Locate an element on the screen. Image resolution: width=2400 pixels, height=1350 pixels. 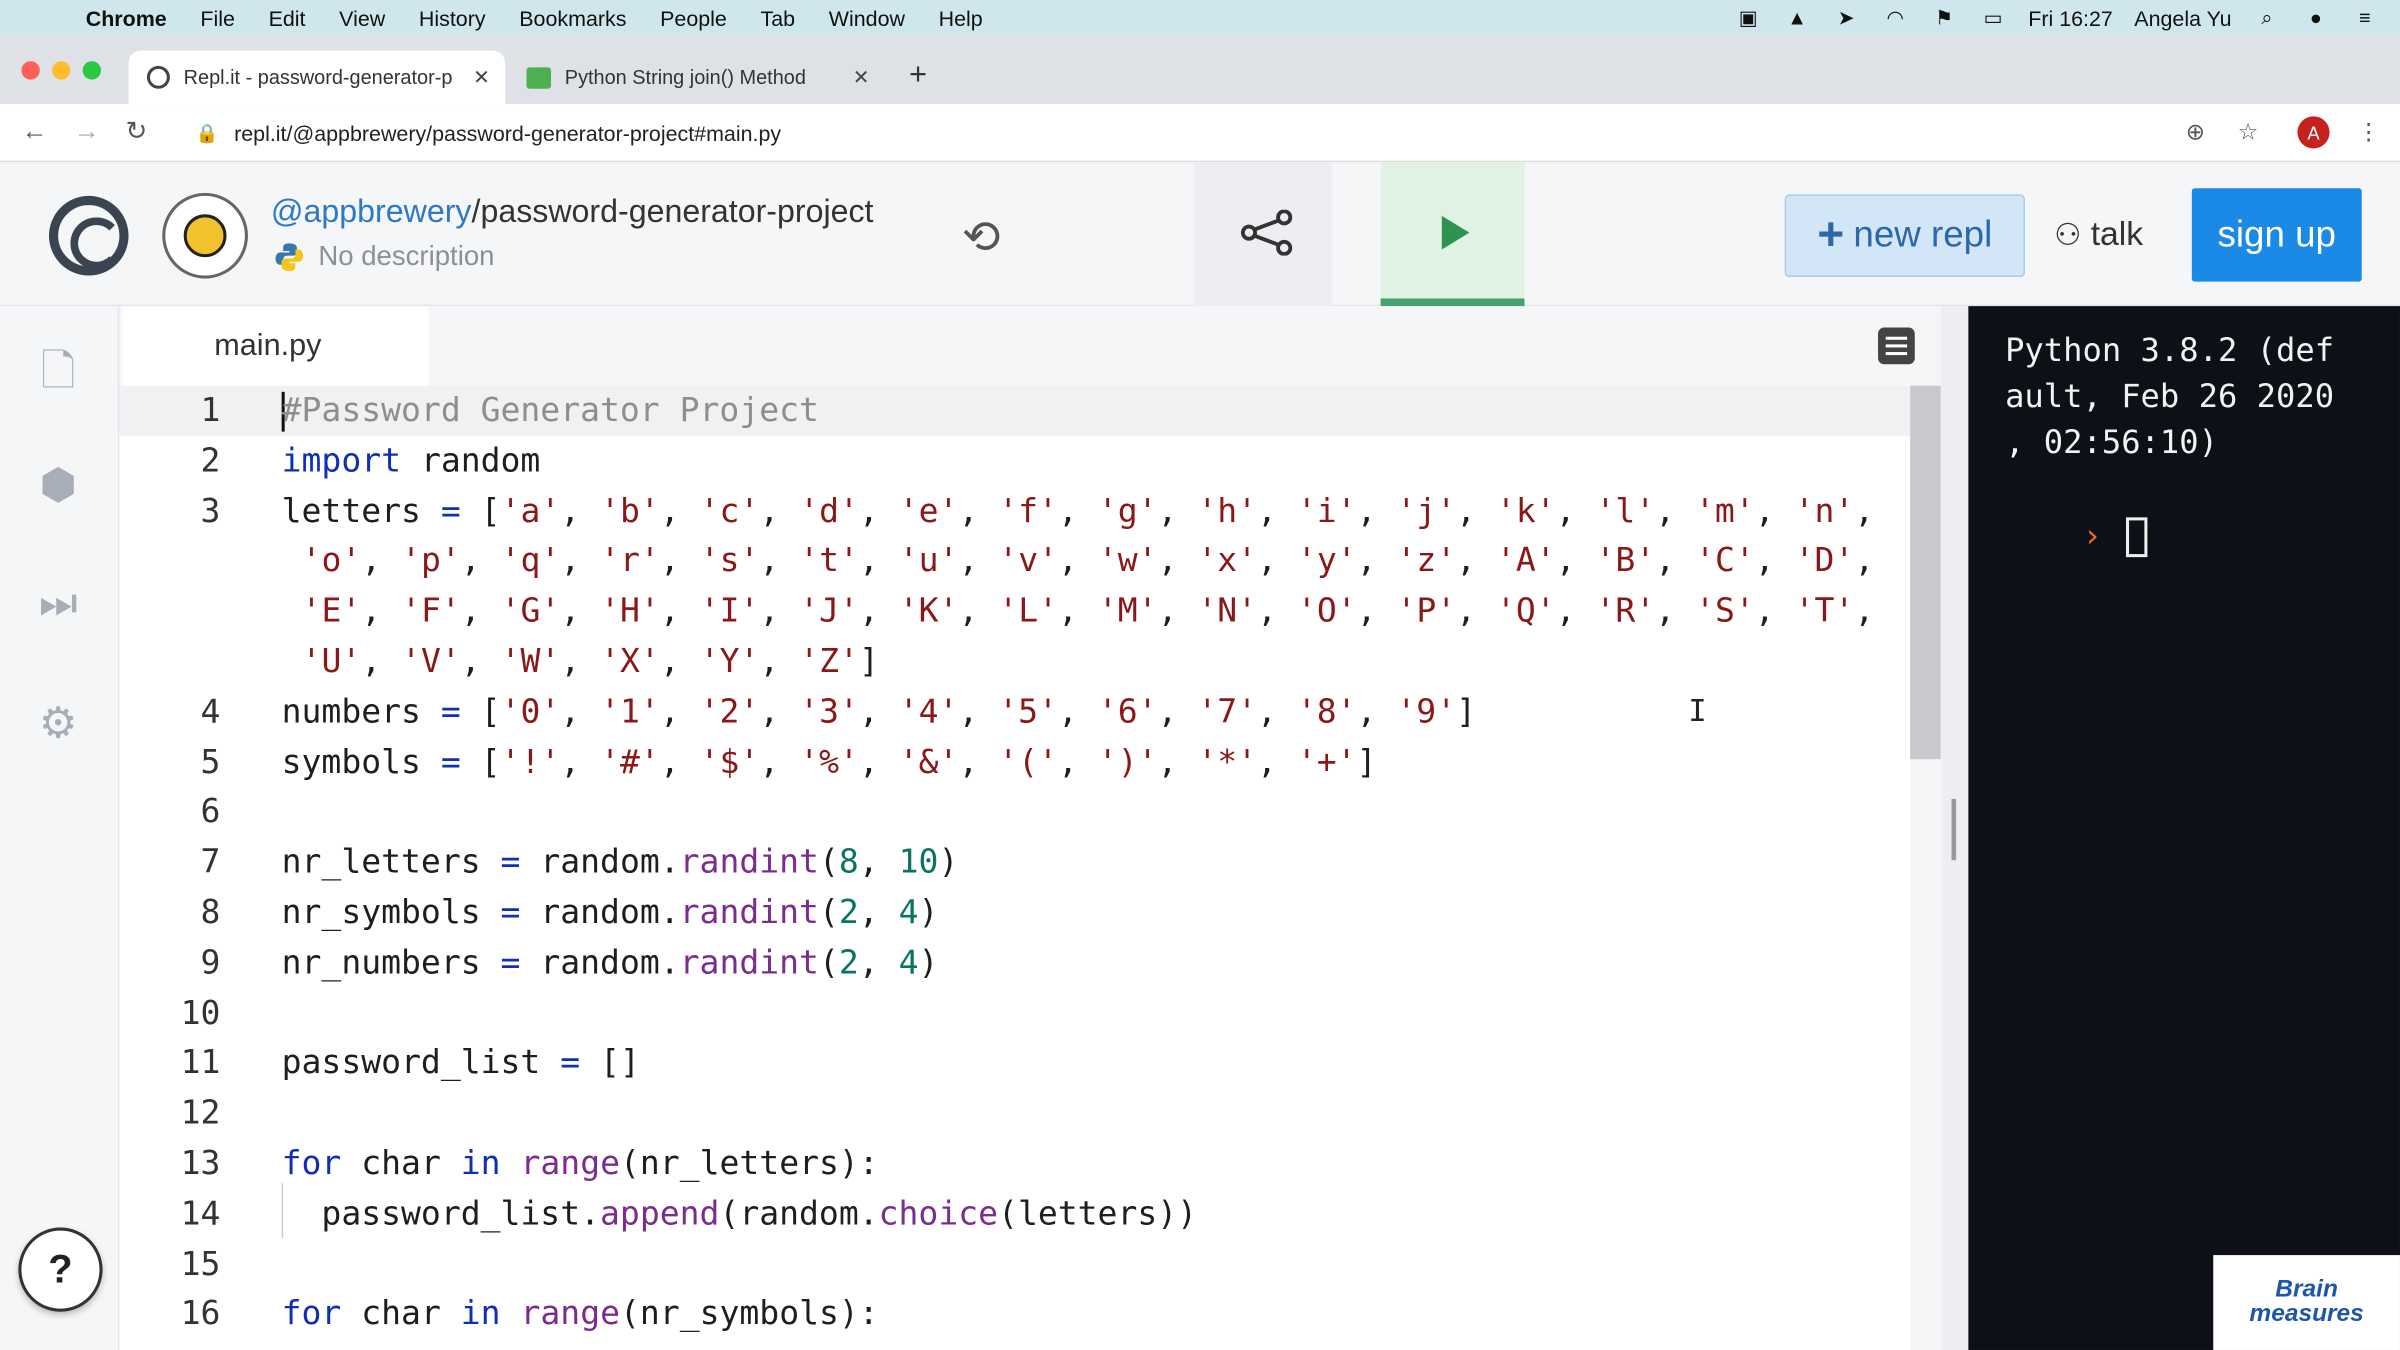
line-number: 14 is located at coordinates (200, 1214).